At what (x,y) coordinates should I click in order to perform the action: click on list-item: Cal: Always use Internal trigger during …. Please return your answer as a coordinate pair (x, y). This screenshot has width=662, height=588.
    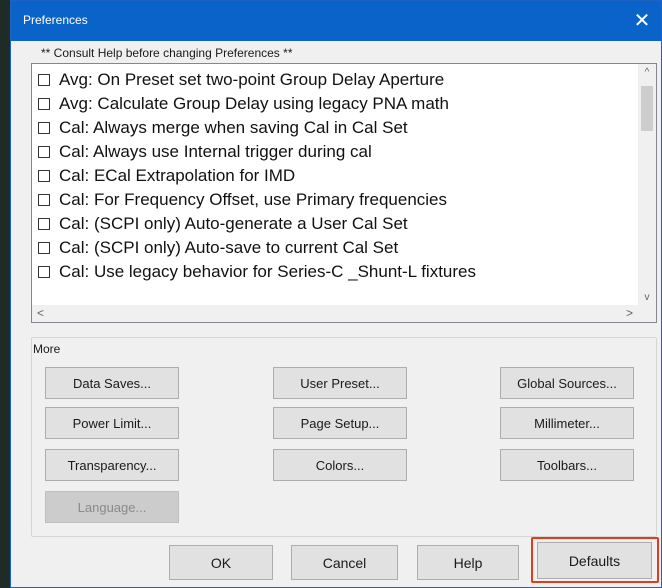
    Looking at the image, I should click on (338, 152).